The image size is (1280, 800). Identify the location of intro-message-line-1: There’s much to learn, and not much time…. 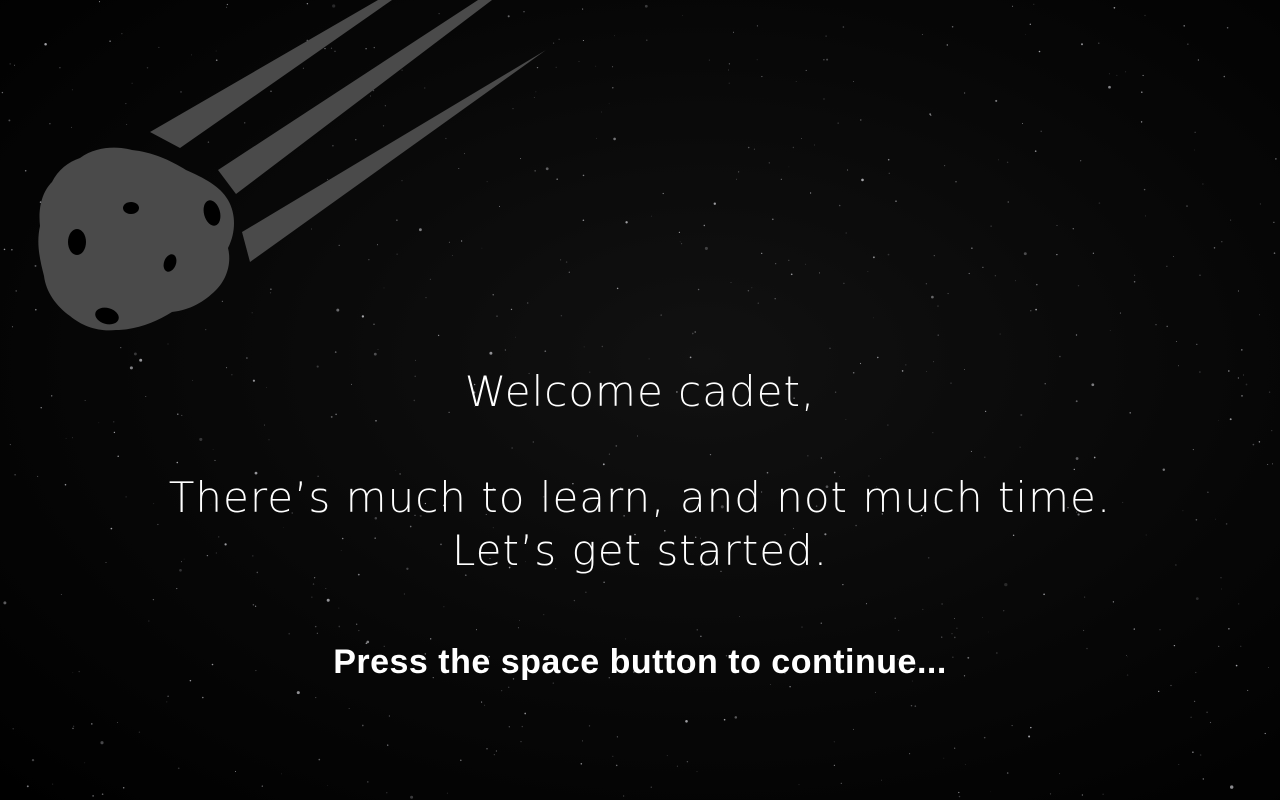
(640, 497).